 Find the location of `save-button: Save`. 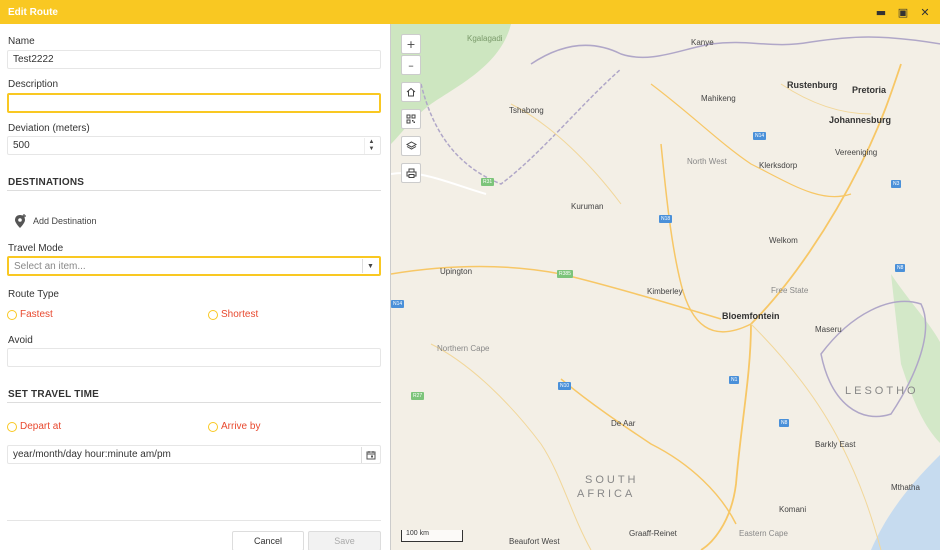

save-button: Save is located at coordinates (344, 540).